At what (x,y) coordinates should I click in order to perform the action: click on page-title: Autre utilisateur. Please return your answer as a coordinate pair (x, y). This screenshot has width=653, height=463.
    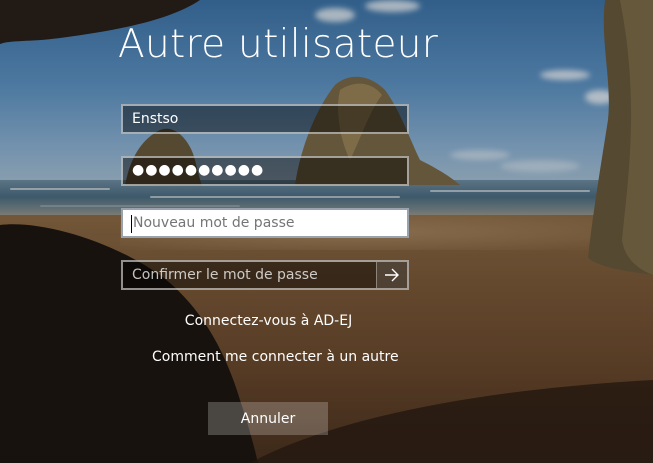
    Looking at the image, I should click on (278, 44).